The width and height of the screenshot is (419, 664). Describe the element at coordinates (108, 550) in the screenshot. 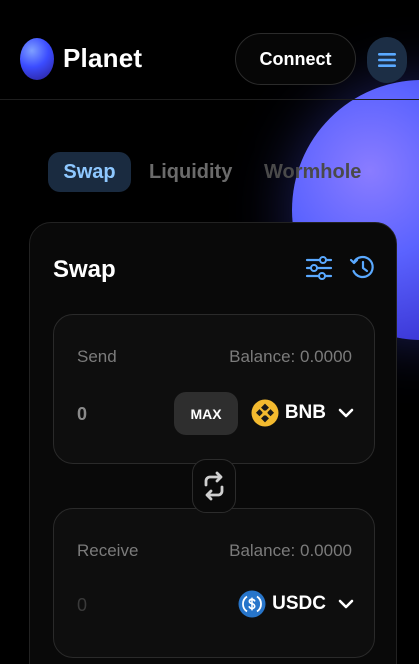

I see `receive-label: Receive` at that location.